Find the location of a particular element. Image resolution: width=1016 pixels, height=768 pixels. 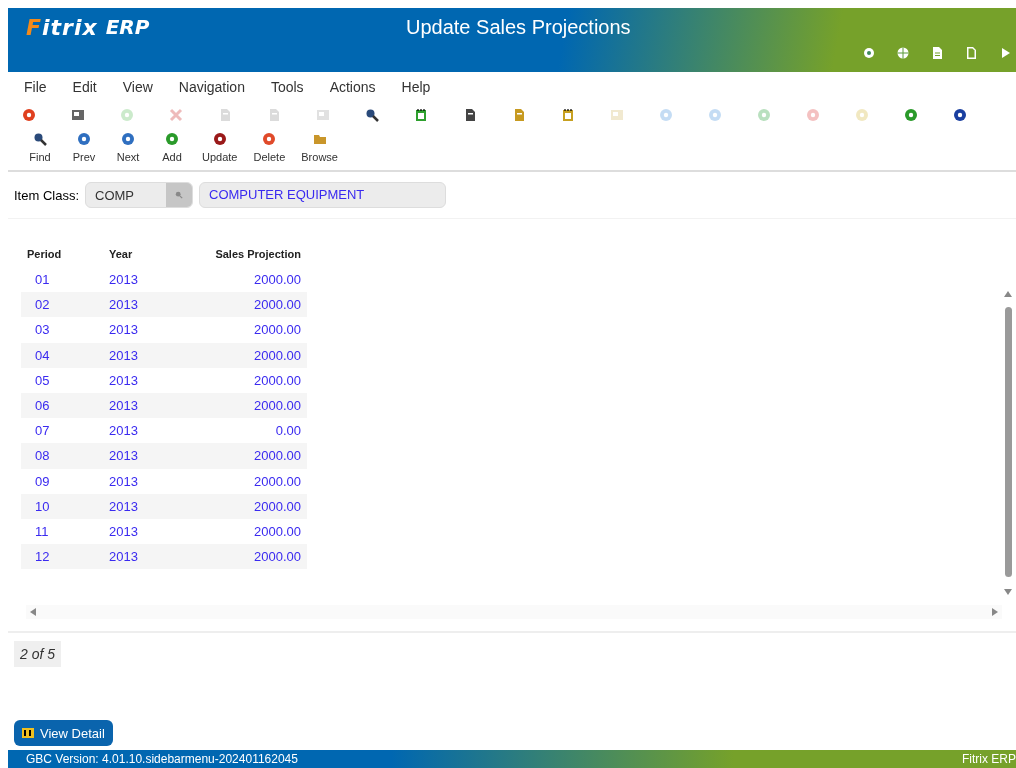

description-field: COMPUTER EQUIPMENT is located at coordinates (322, 195).